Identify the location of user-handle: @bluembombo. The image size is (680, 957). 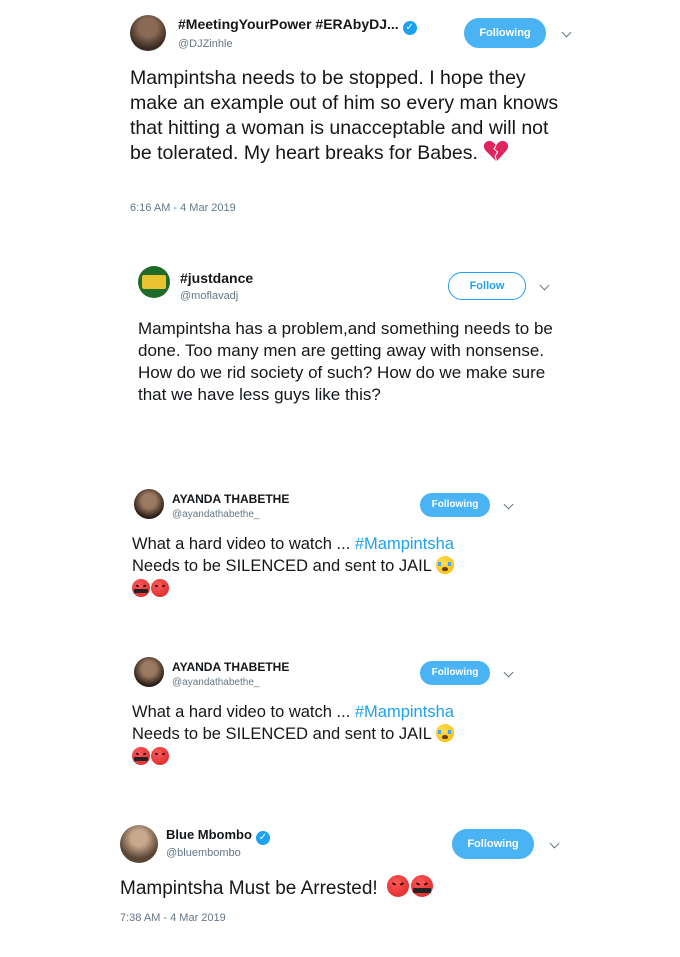
(203, 853).